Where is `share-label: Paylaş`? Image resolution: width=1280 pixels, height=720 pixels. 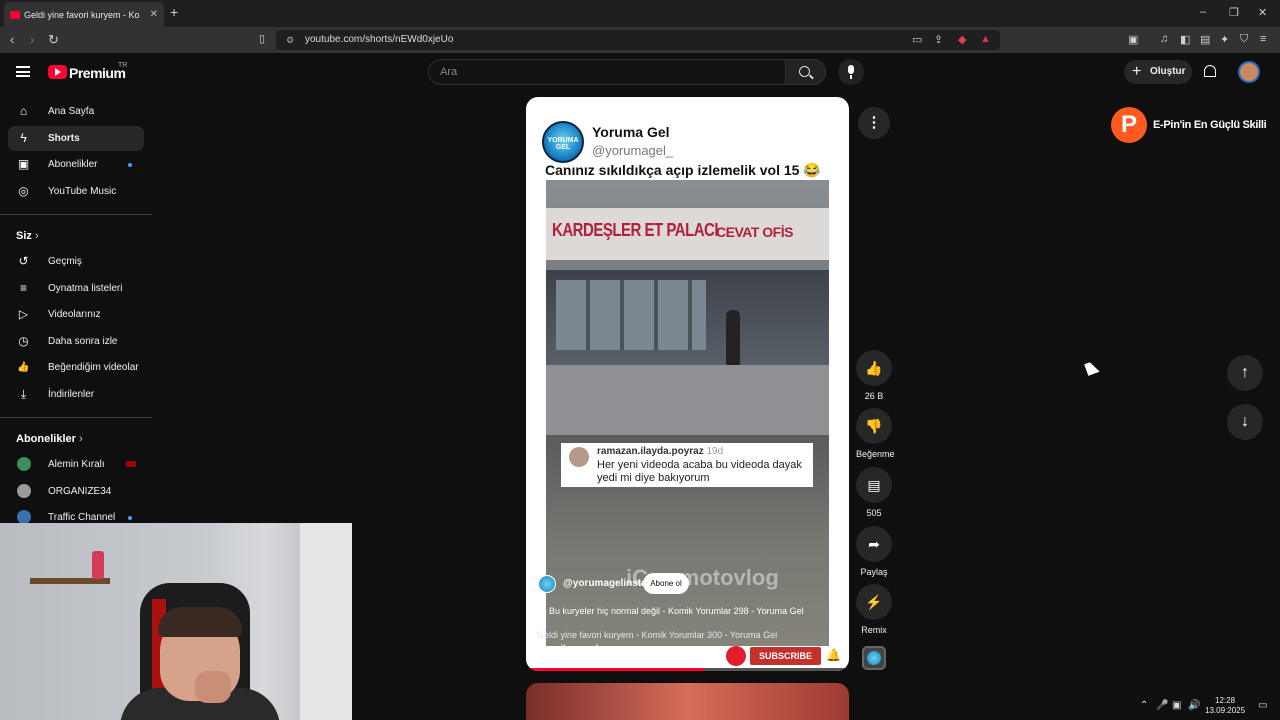 share-label: Paylaş is located at coordinates (874, 572).